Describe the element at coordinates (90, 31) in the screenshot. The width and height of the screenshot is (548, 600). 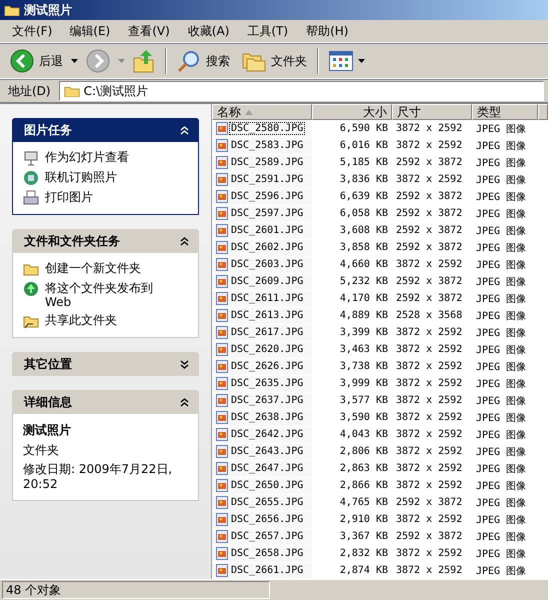
I see `menu-item: 编辑(E)` at that location.